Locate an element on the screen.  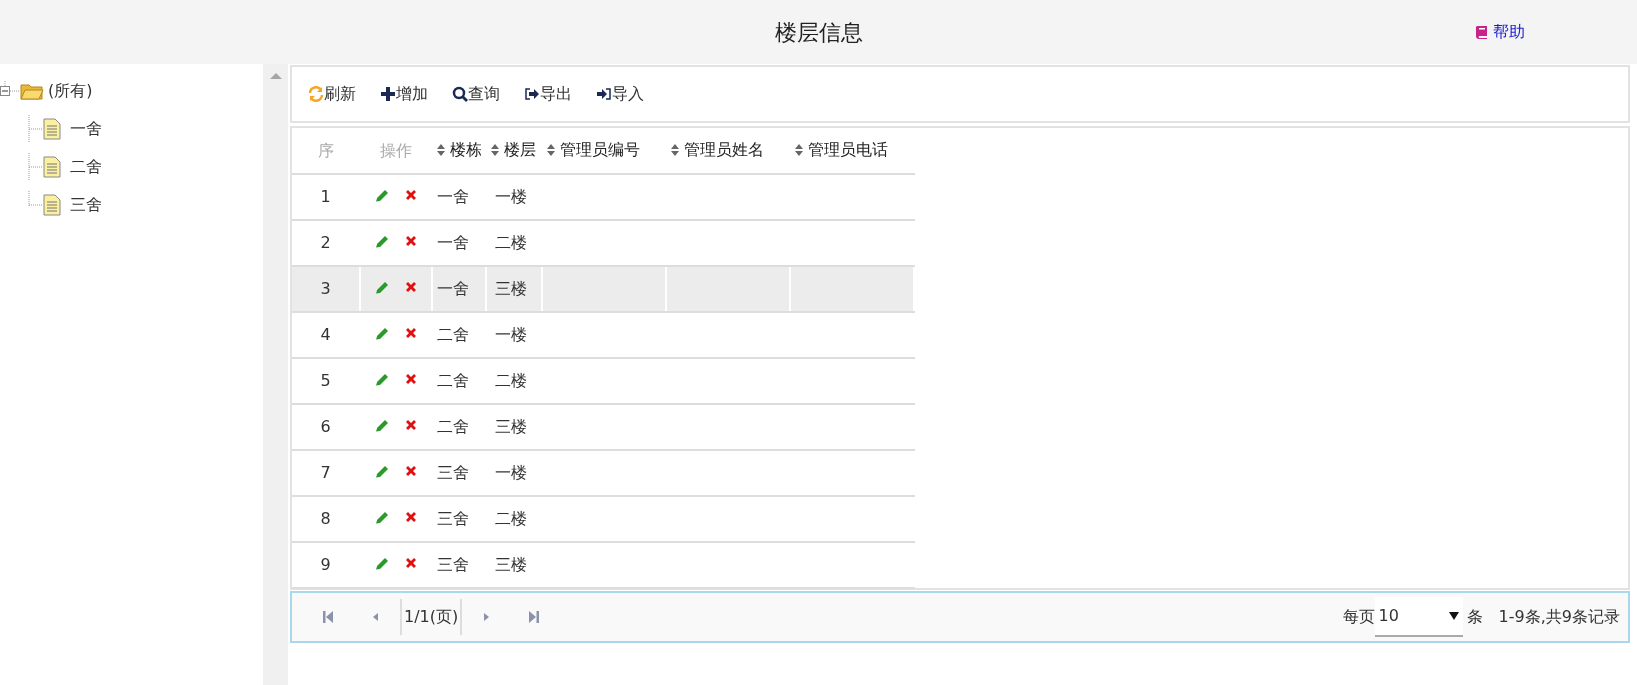
table-row: 4 二舍 一楼 is located at coordinates (603, 335).